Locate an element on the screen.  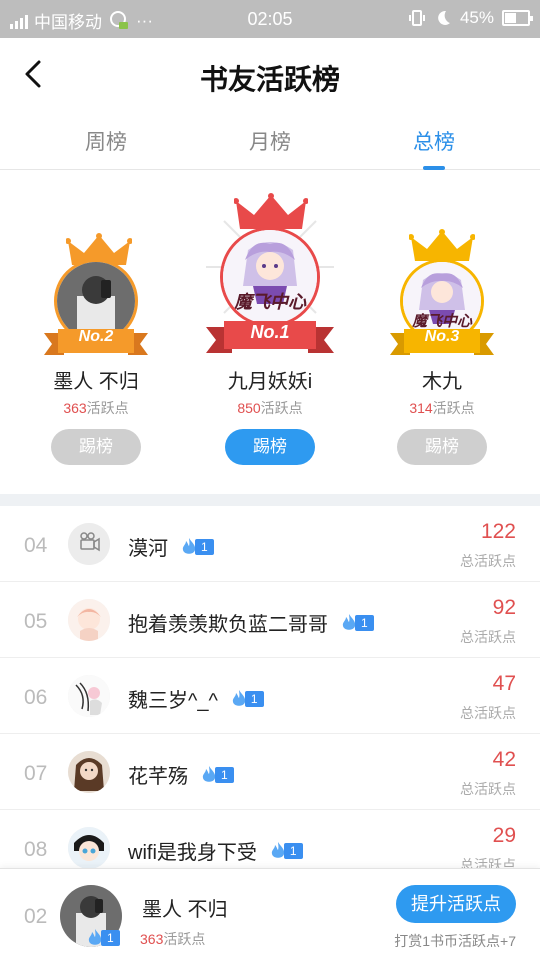
list-item: 07 花芊殇 1 42 总活跃点 is located at coordinates (270, 772).